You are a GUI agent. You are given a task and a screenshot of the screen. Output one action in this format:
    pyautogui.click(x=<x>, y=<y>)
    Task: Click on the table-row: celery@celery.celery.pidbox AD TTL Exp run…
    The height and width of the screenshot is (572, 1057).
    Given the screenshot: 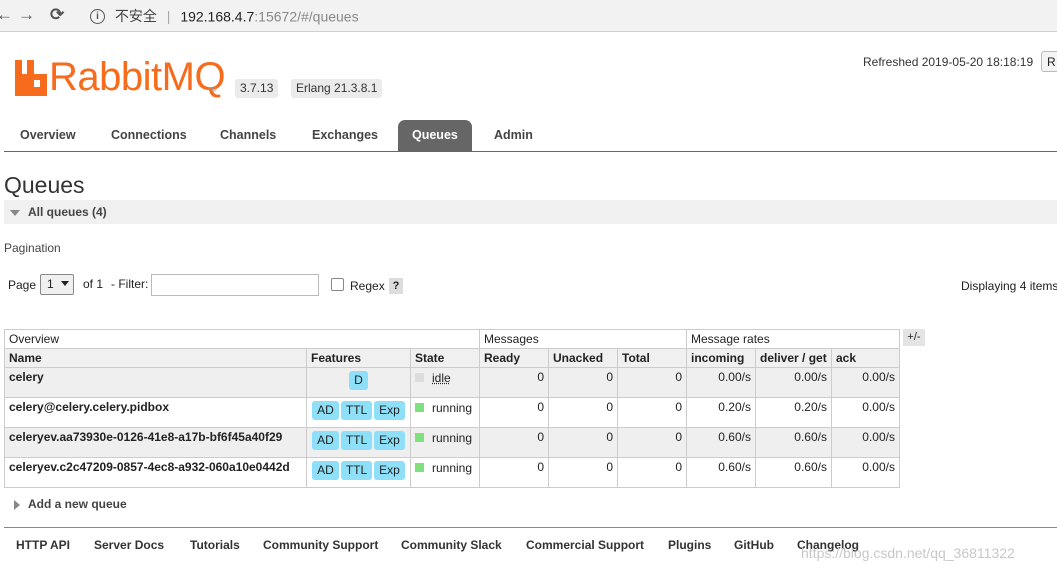 What is the action you would take?
    pyautogui.click(x=452, y=412)
    